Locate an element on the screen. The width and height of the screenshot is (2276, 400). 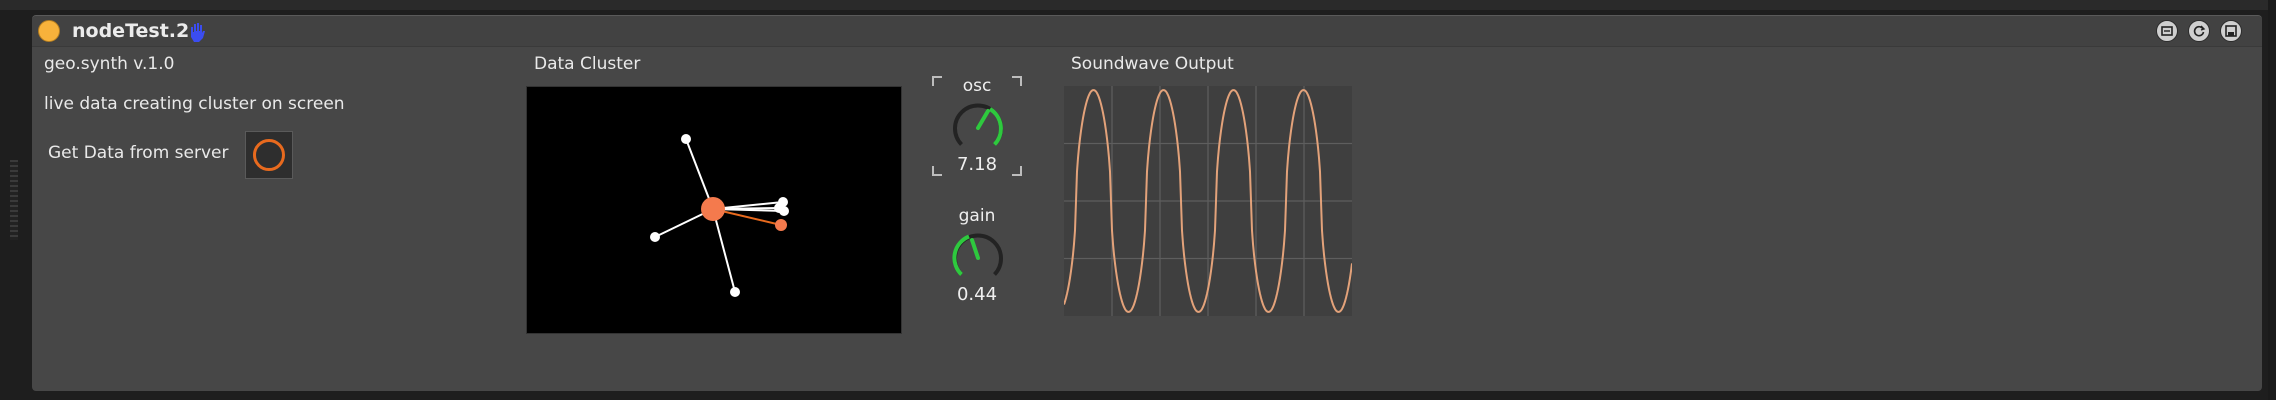
top-strip is located at coordinates (1138, 5).